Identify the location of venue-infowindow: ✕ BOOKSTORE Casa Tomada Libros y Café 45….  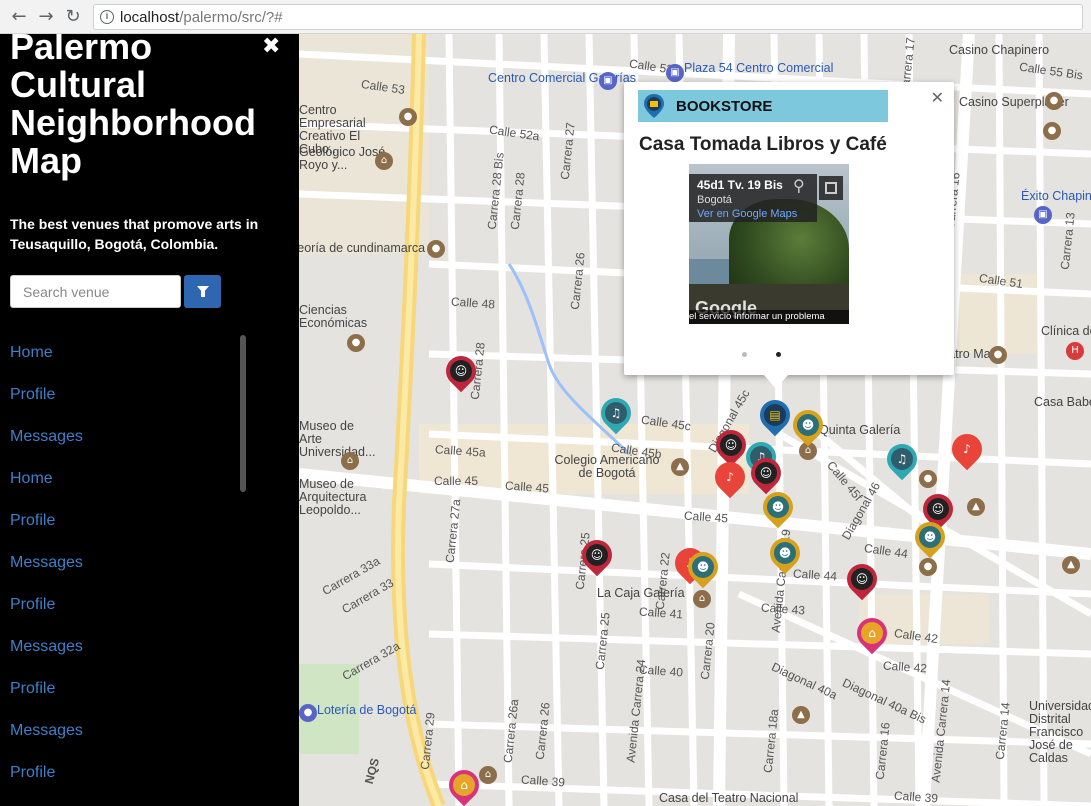
(789, 235).